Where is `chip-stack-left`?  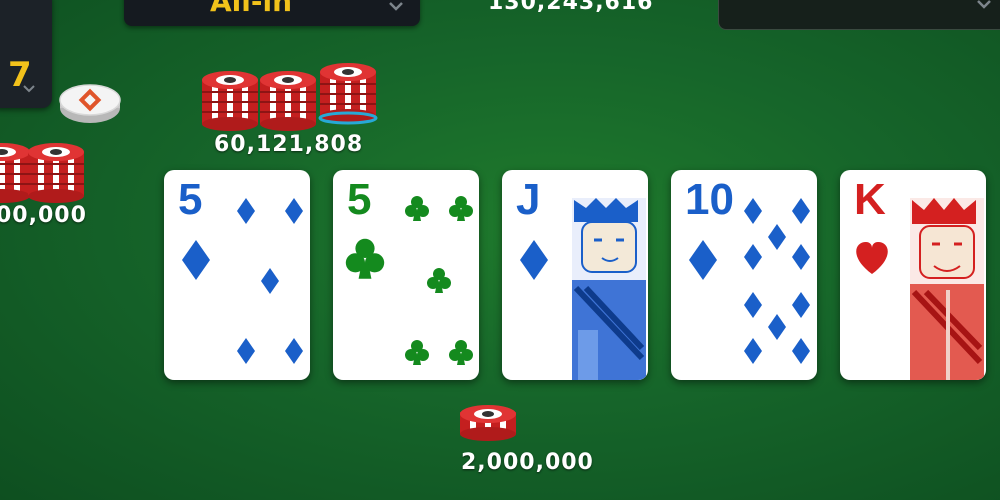
chip-stack-left is located at coordinates (42, 173).